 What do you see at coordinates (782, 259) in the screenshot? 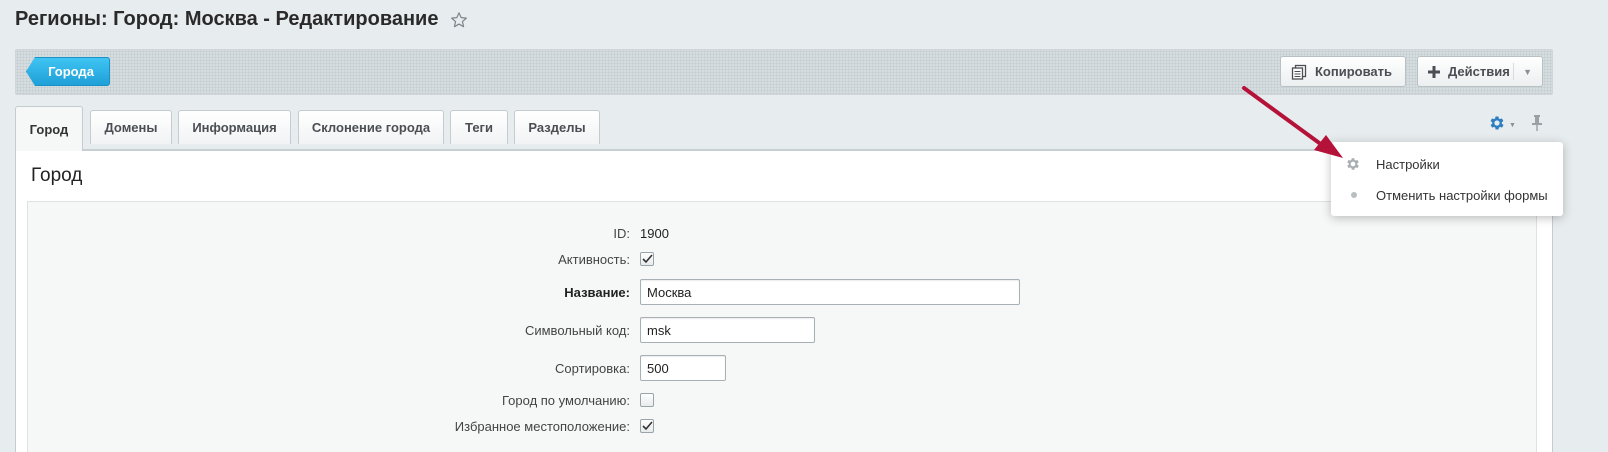
I see `form-row-active: Активность:` at bounding box center [782, 259].